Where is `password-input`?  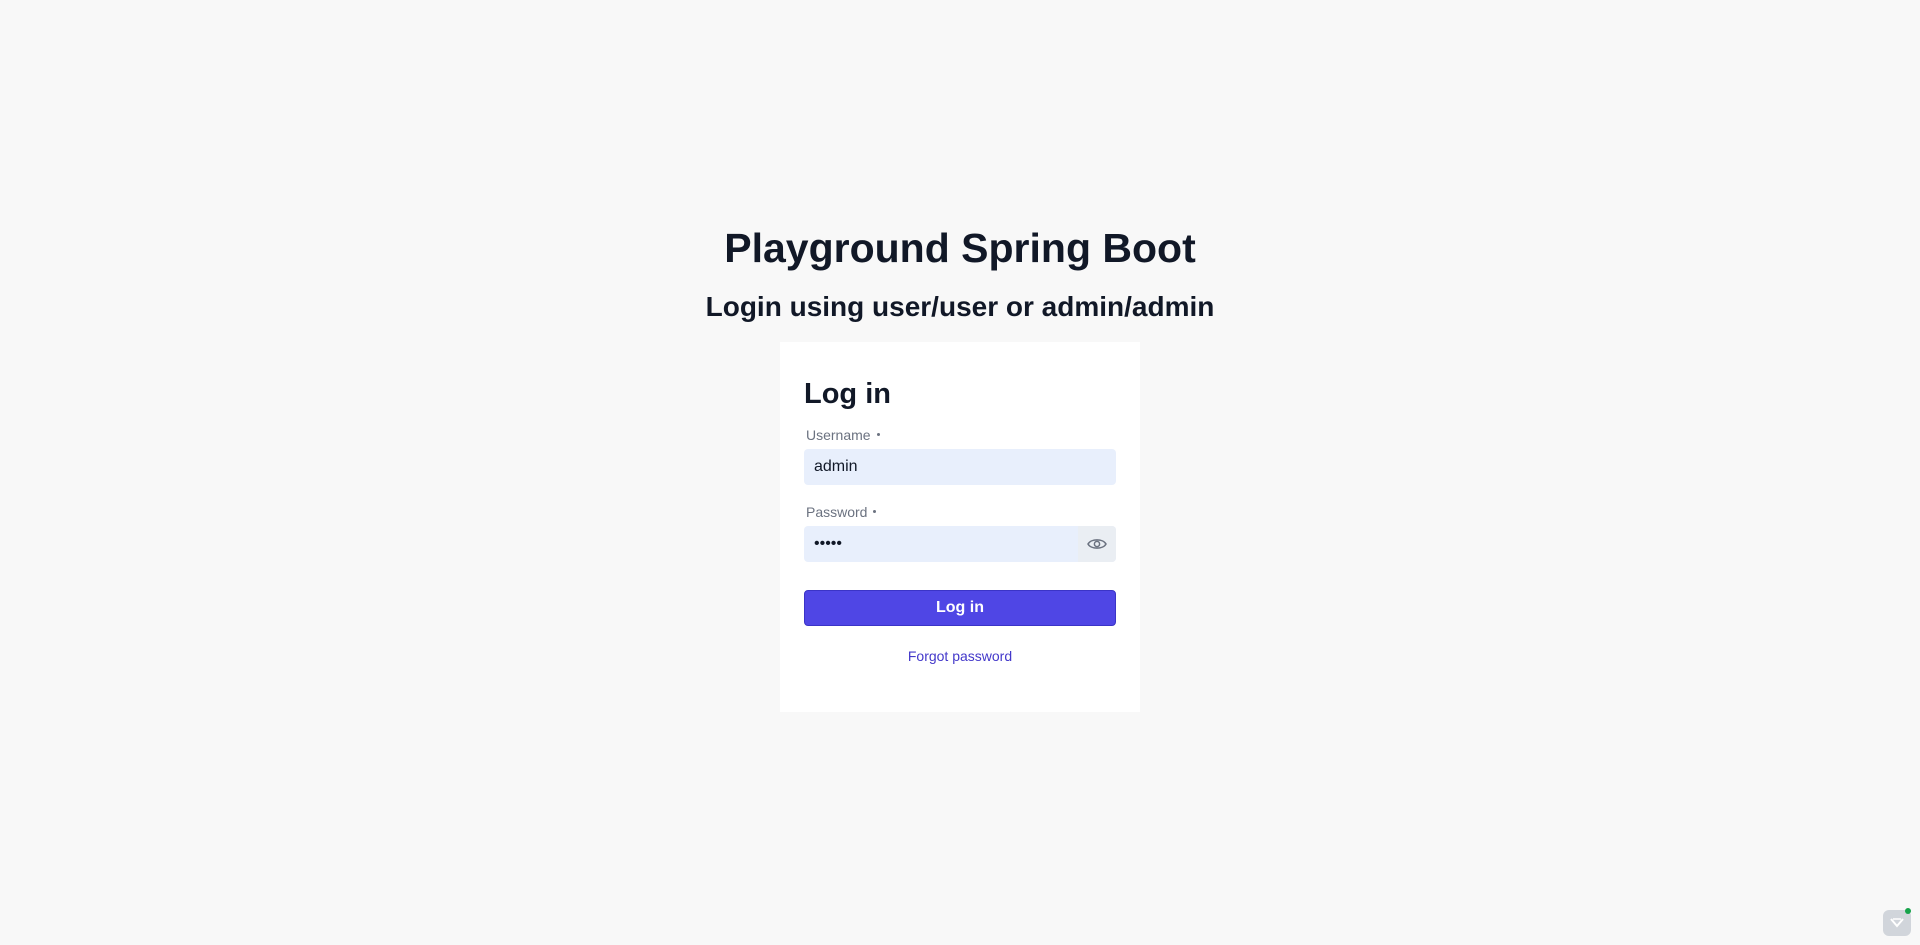
password-input is located at coordinates (940, 544).